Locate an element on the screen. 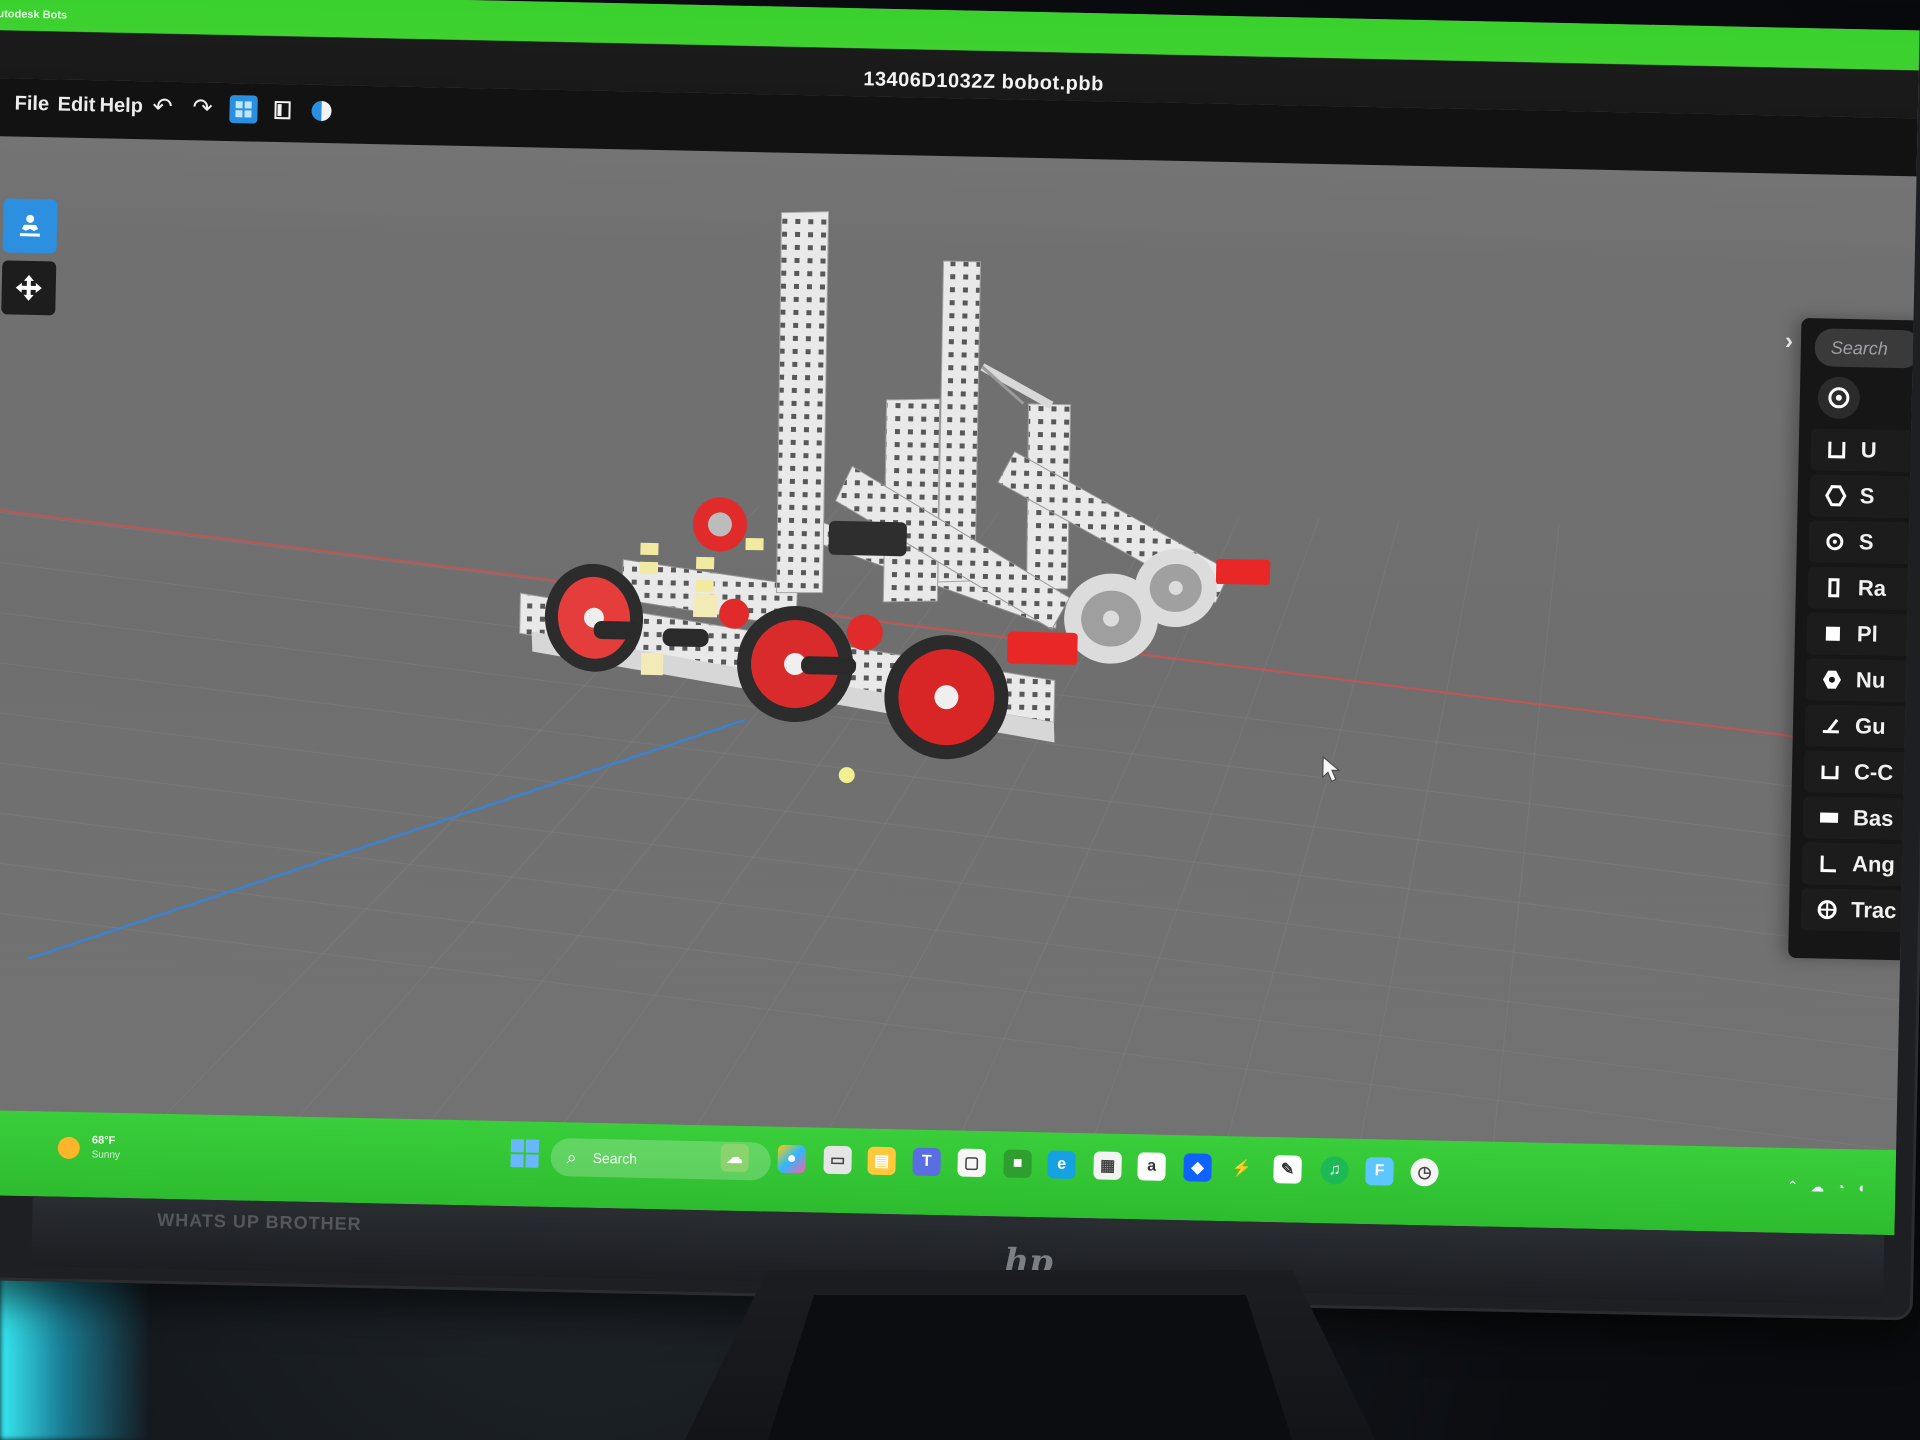  part-label-bas: Bas is located at coordinates (1873, 818).